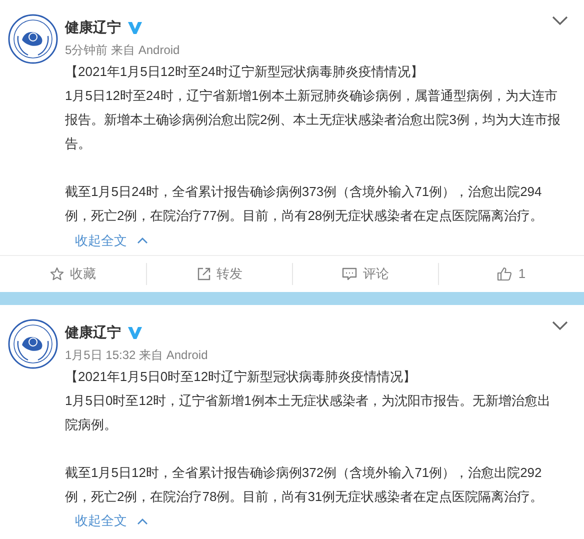 The image size is (584, 539). Describe the element at coordinates (504, 273) in the screenshot. I see `thumbs-up-icon` at that location.